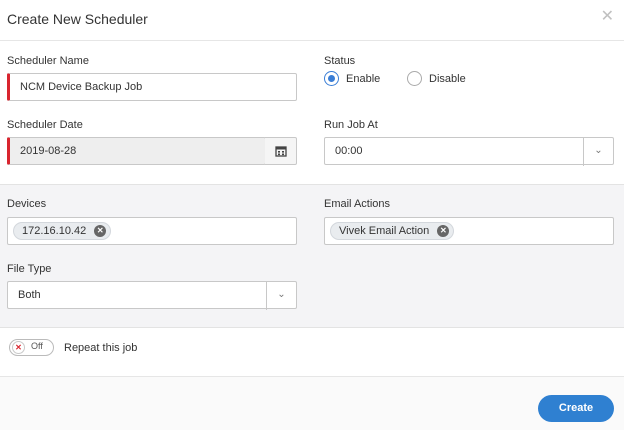 The height and width of the screenshot is (430, 624). I want to click on file-type-value: Both, so click(29, 295).